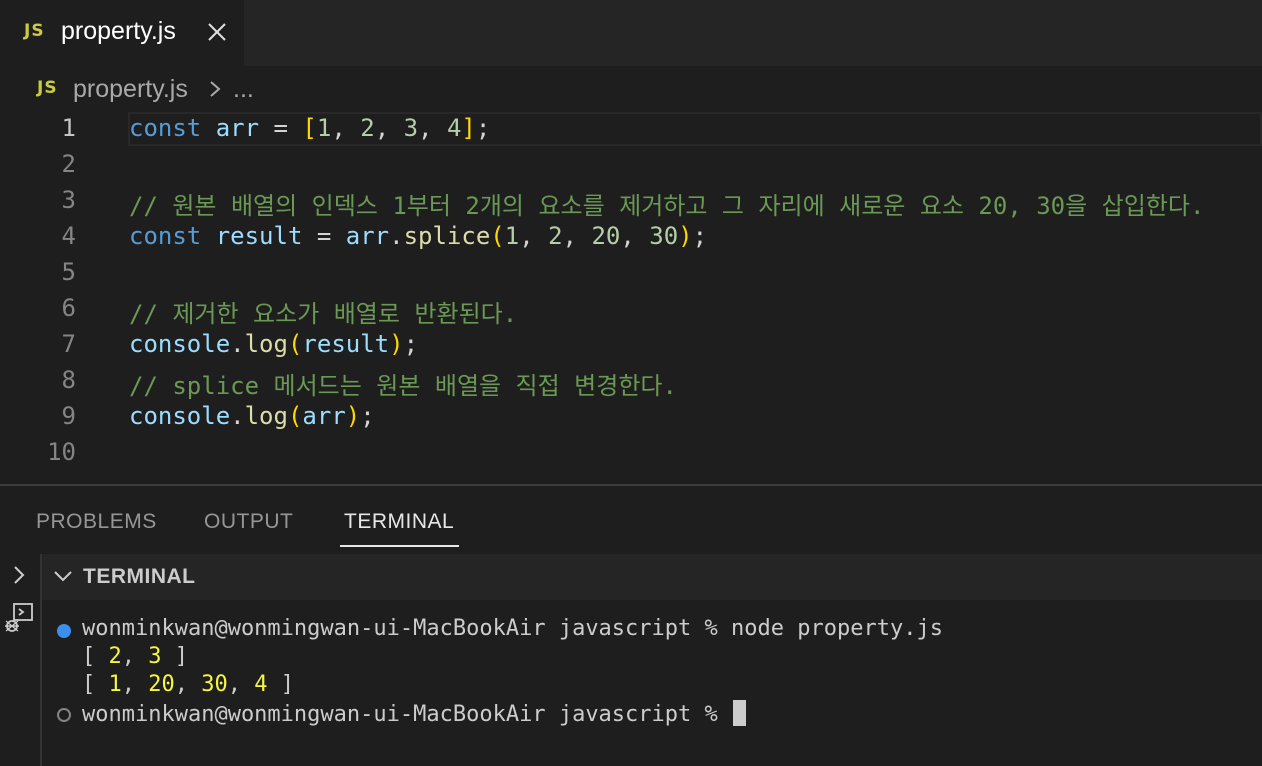 Image resolution: width=1262 pixels, height=766 pixels. Describe the element at coordinates (631, 166) in the screenshot. I see `code-line: 2` at that location.